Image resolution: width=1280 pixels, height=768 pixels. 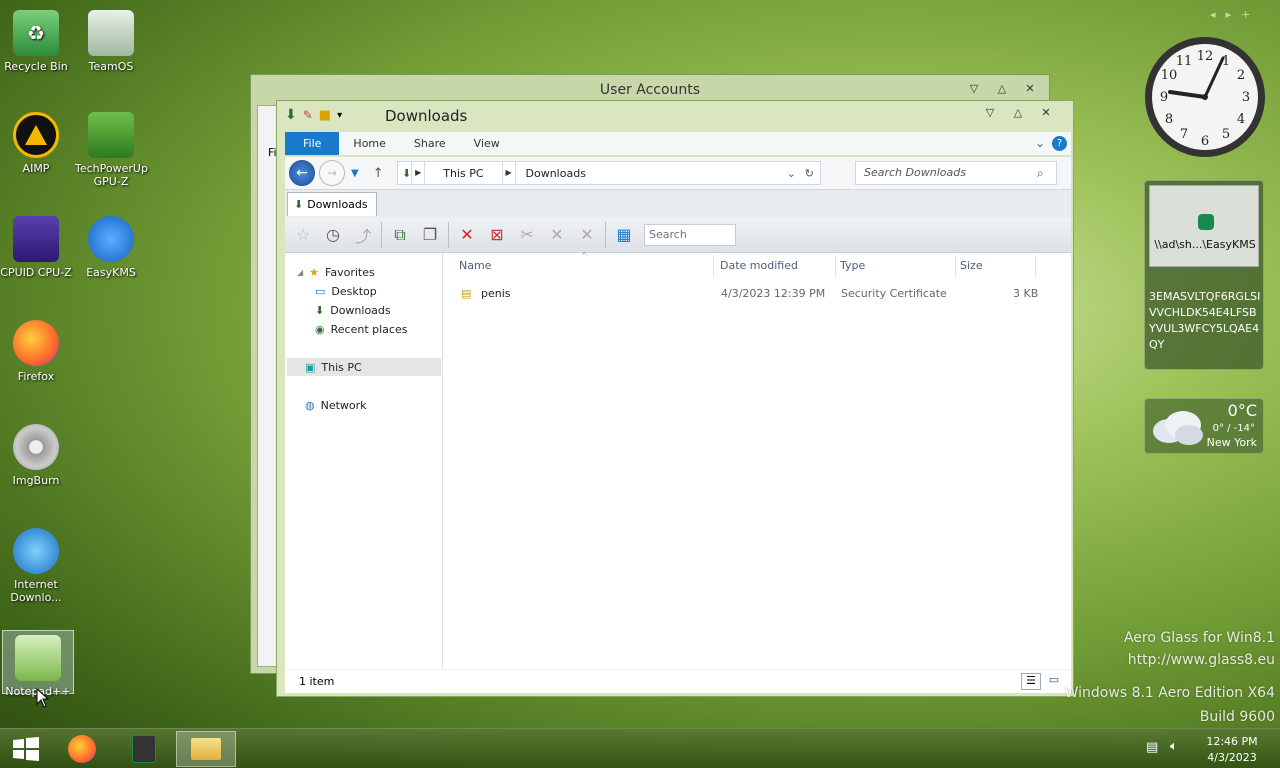 What do you see at coordinates (302, 173) in the screenshot?
I see `back-button: ←` at bounding box center [302, 173].